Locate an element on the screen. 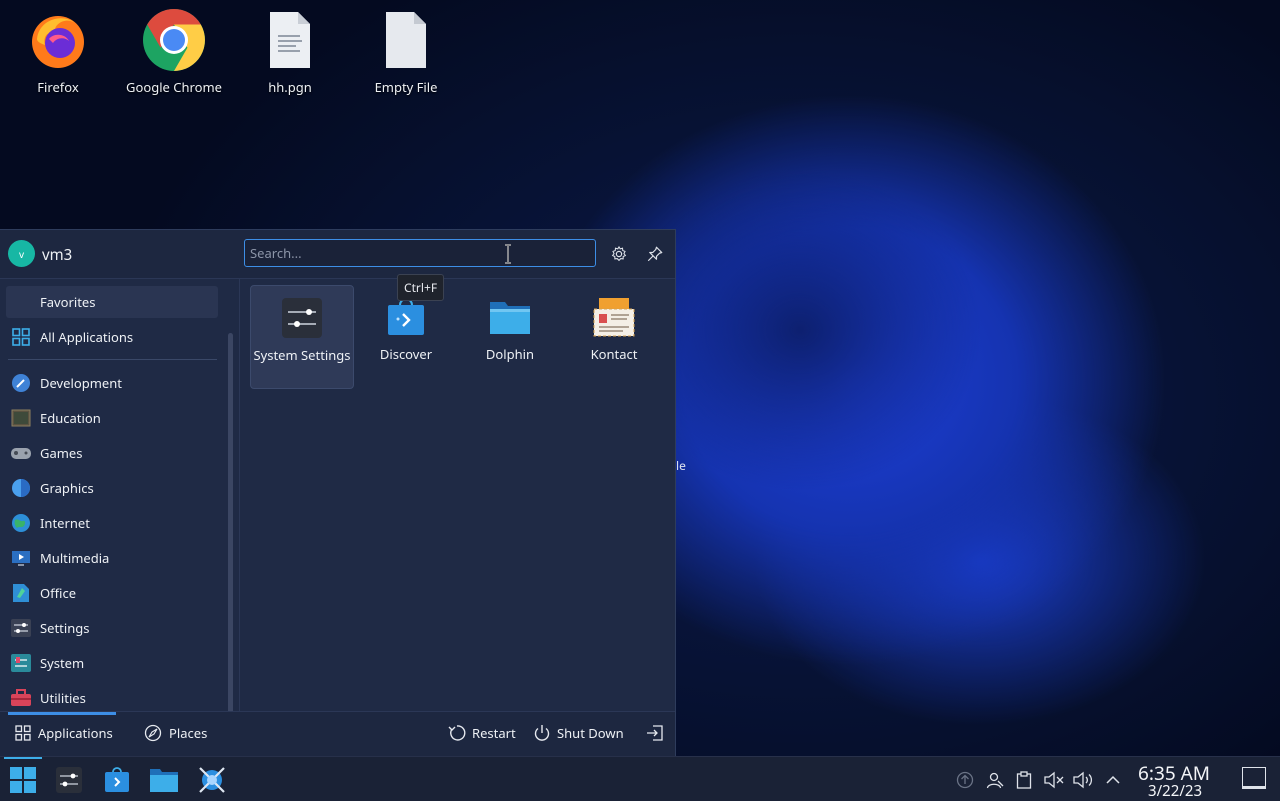 Image resolution: width=1280 pixels, height=801 pixels. sidebar-item-utilities: Utilities is located at coordinates (112, 696).